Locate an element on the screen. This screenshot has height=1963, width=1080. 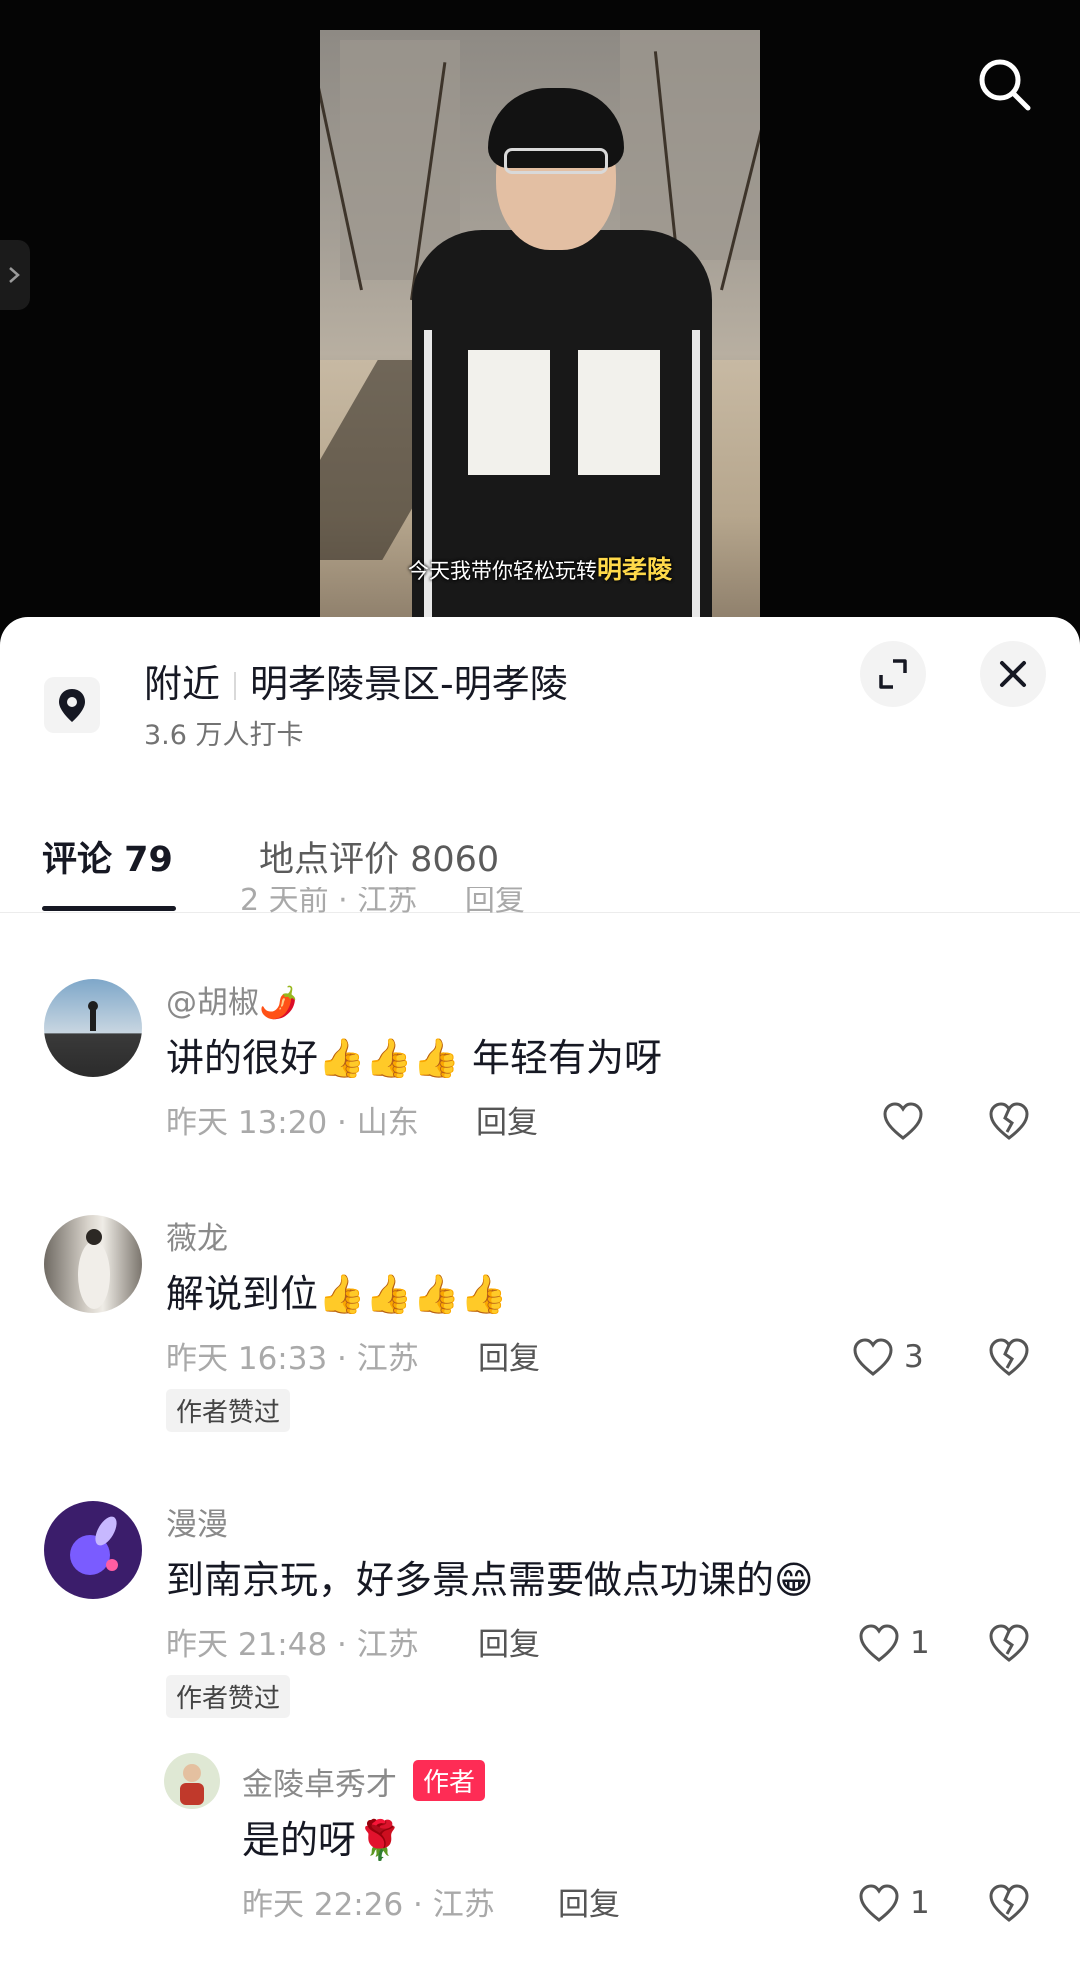
location-pin-icon is located at coordinates (72, 705).